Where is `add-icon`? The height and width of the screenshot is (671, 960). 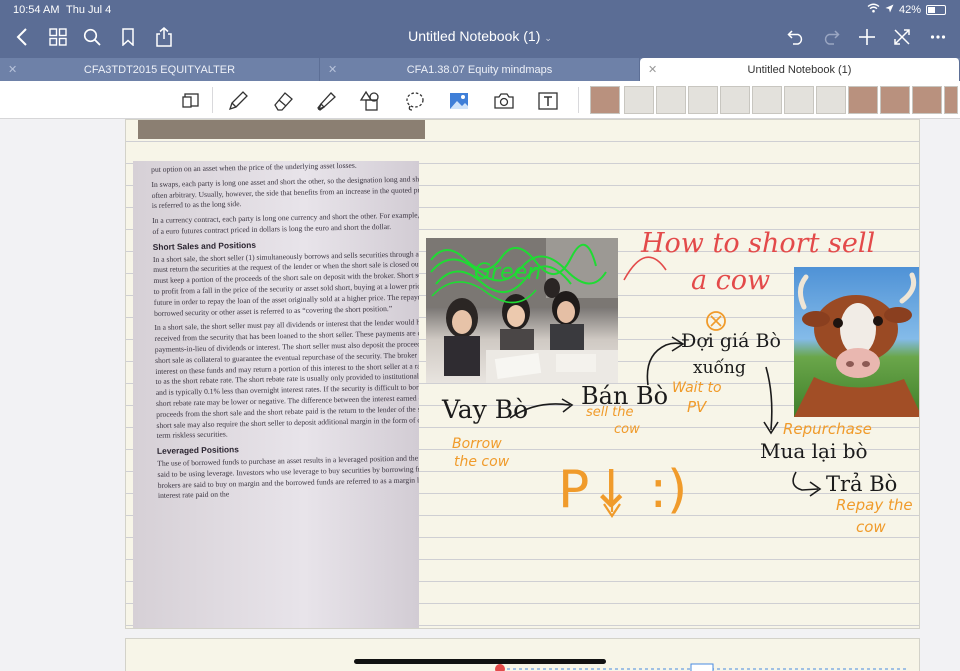
add-icon is located at coordinates (867, 37).